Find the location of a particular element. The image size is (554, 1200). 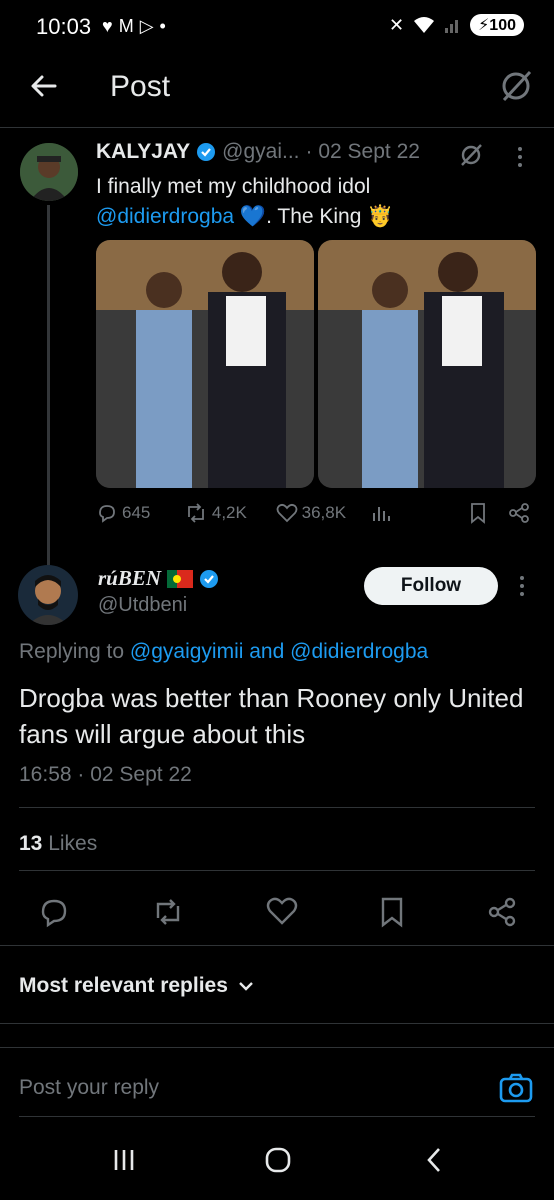

parent-text-rest: . The King is located at coordinates (317, 216).